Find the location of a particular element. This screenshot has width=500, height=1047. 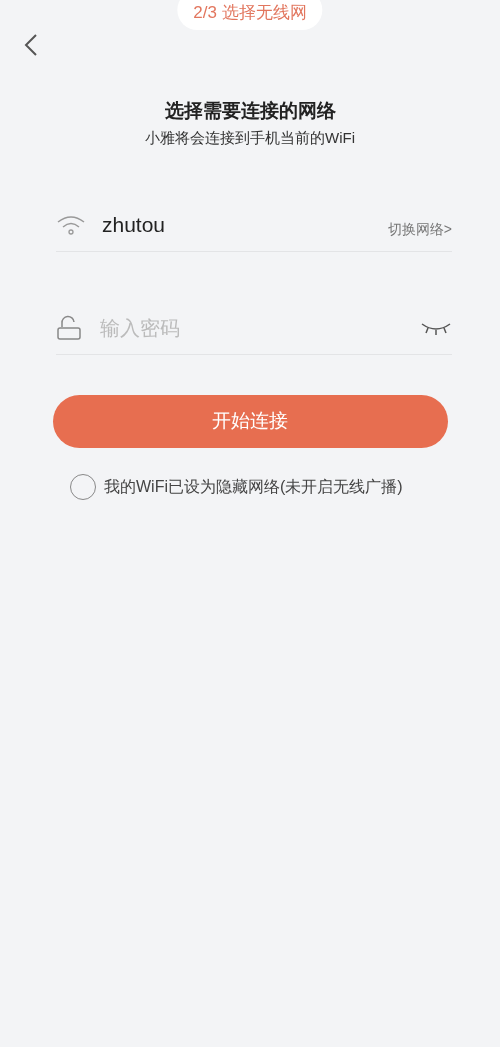

page-subtitle: 小雅将会连接到手机当前的WiFi is located at coordinates (250, 137).